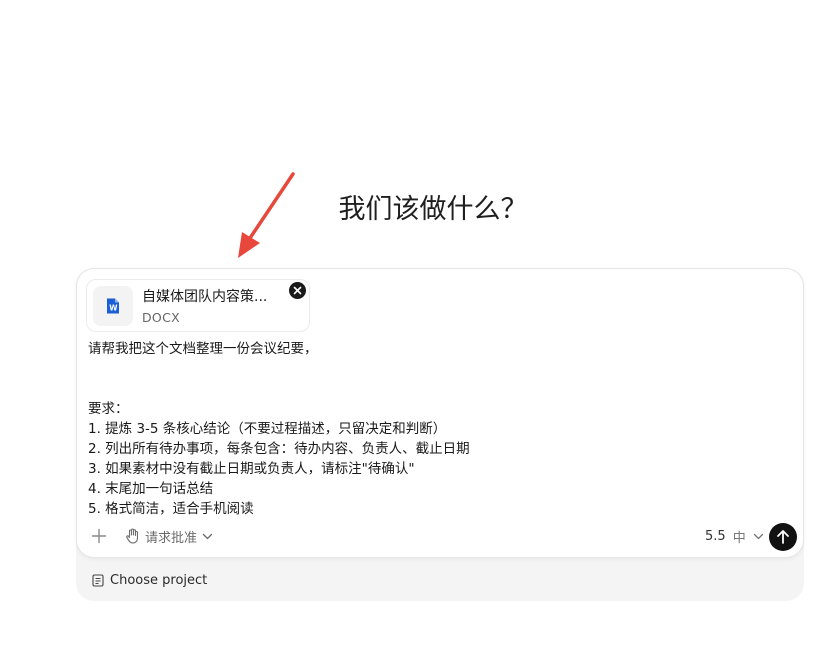 Image resolution: width=822 pixels, height=661 pixels. I want to click on svg-text: W, so click(113, 308).